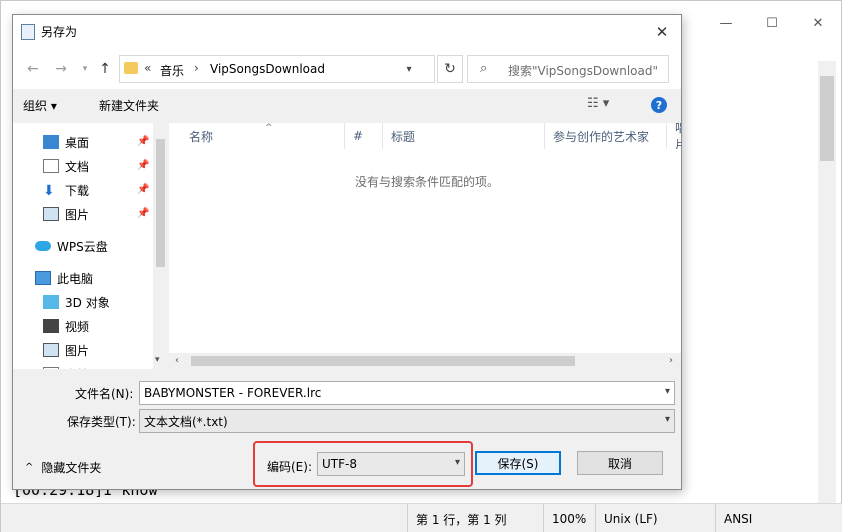 The image size is (842, 532). Describe the element at coordinates (233, 393) in the screenshot. I see `filename-value: BABYMONSTER - FOREVER.lrc` at that location.